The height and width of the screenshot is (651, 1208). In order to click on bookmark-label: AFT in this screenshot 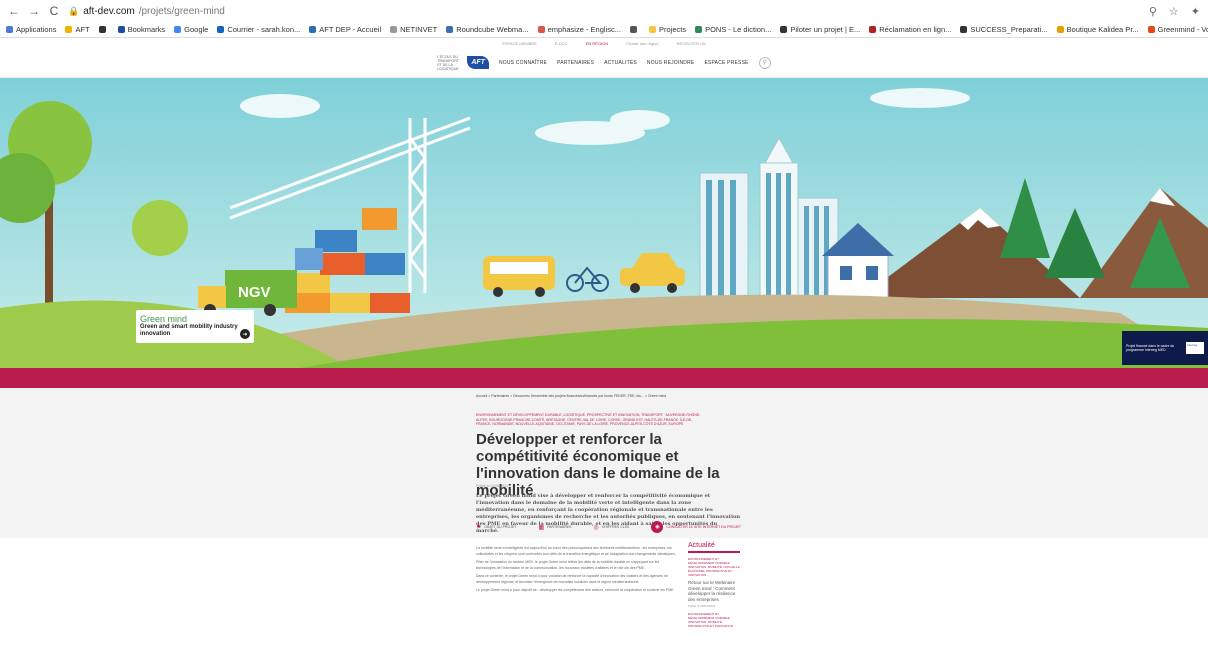, I will do `click(82, 29)`.